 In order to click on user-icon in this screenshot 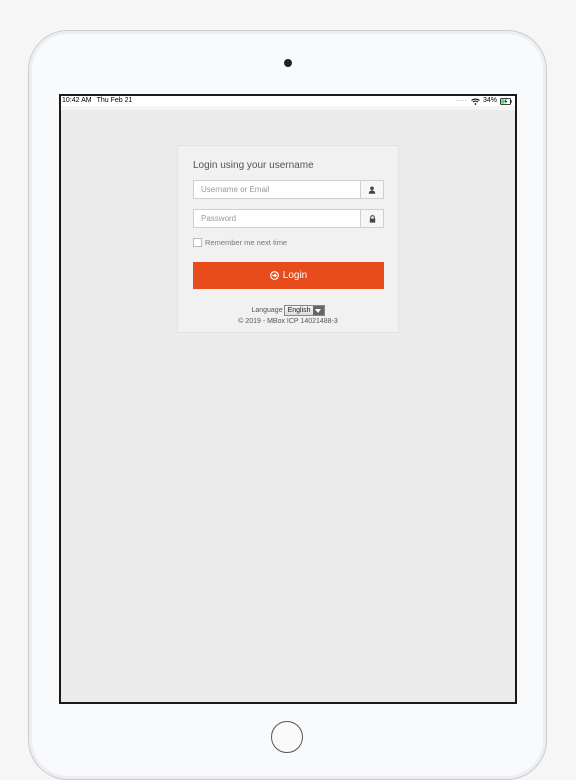, I will do `click(371, 189)`.